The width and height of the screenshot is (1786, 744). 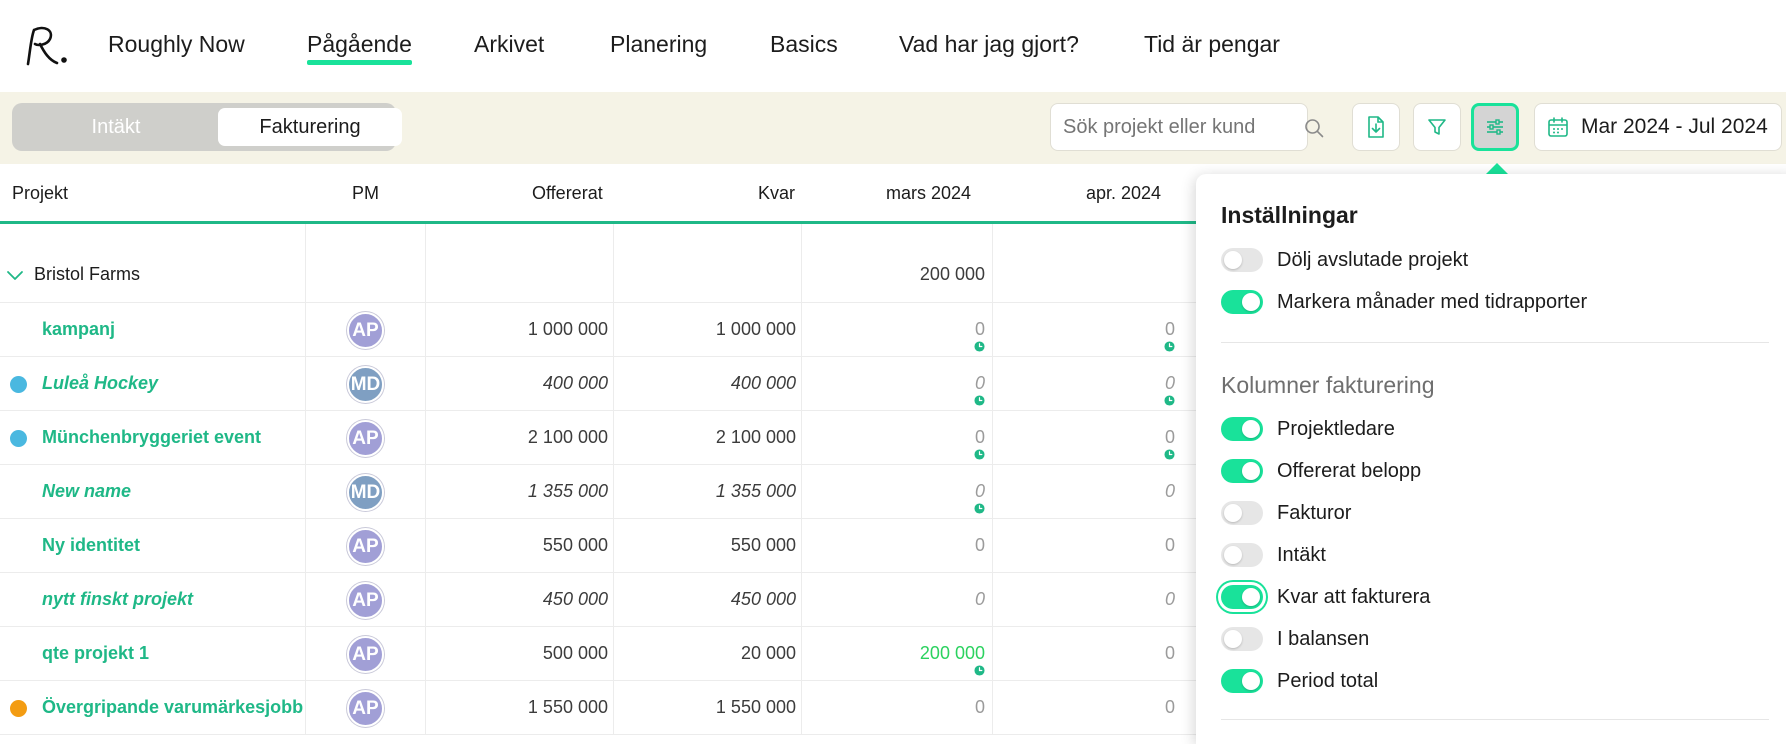 What do you see at coordinates (1273, 555) in the screenshot?
I see `setting-intakt: Intäkt` at bounding box center [1273, 555].